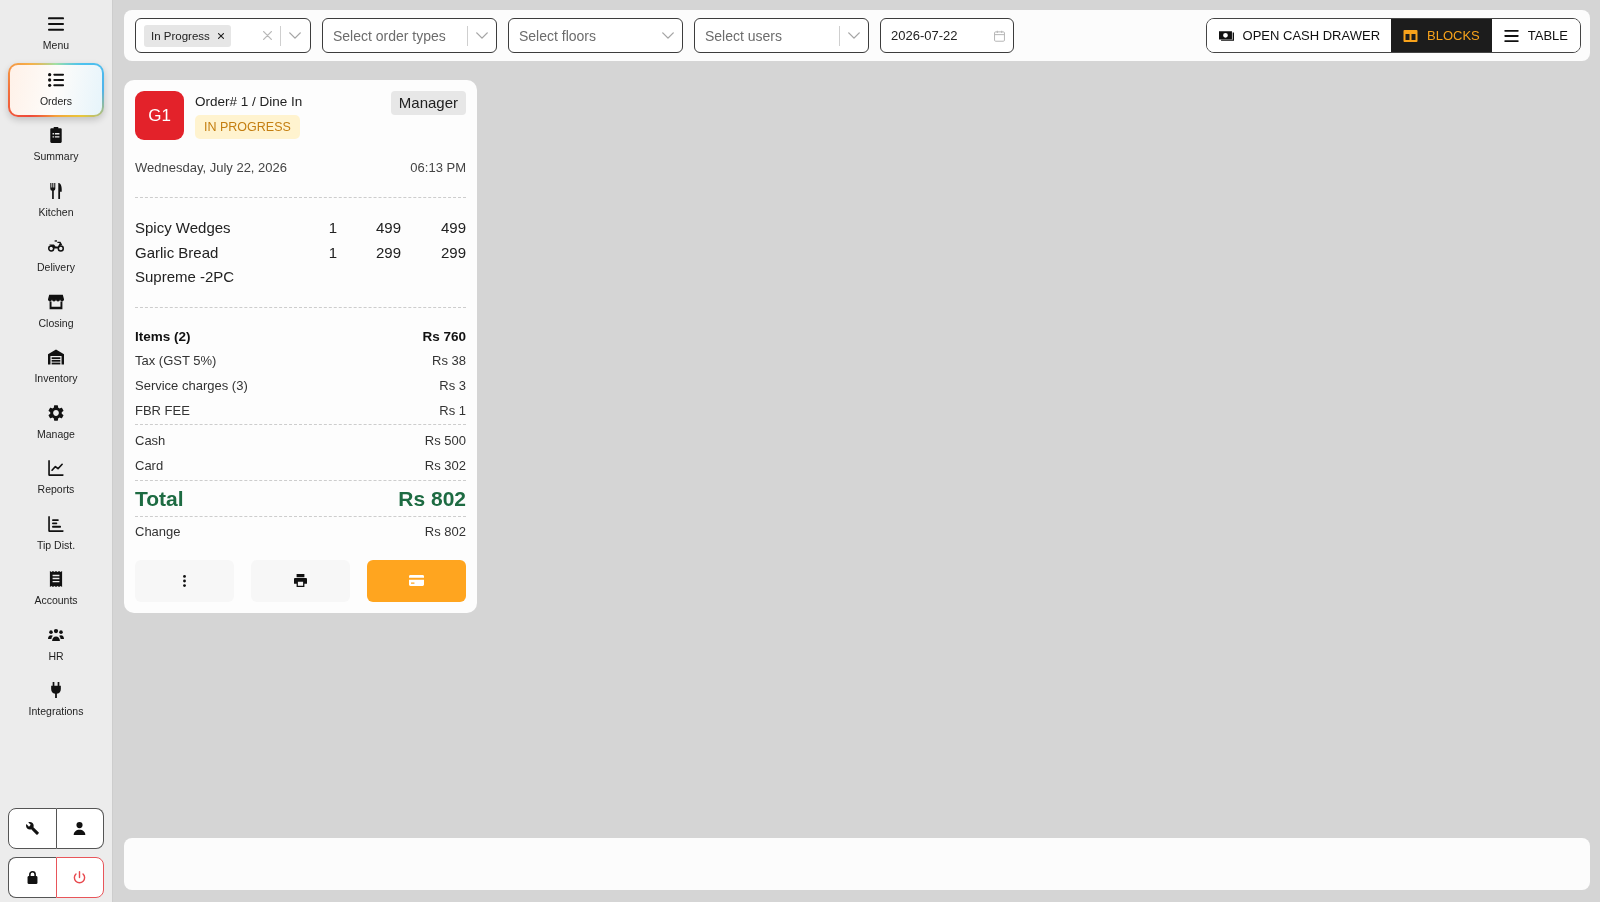 This screenshot has width=1600, height=902. Describe the element at coordinates (56, 412) in the screenshot. I see `settings-icon` at that location.